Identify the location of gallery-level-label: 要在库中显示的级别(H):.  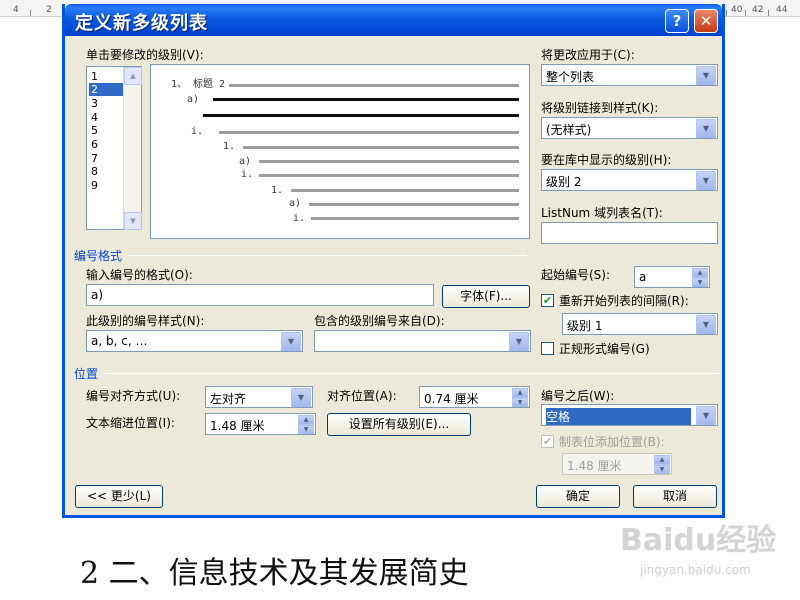
(606, 160).